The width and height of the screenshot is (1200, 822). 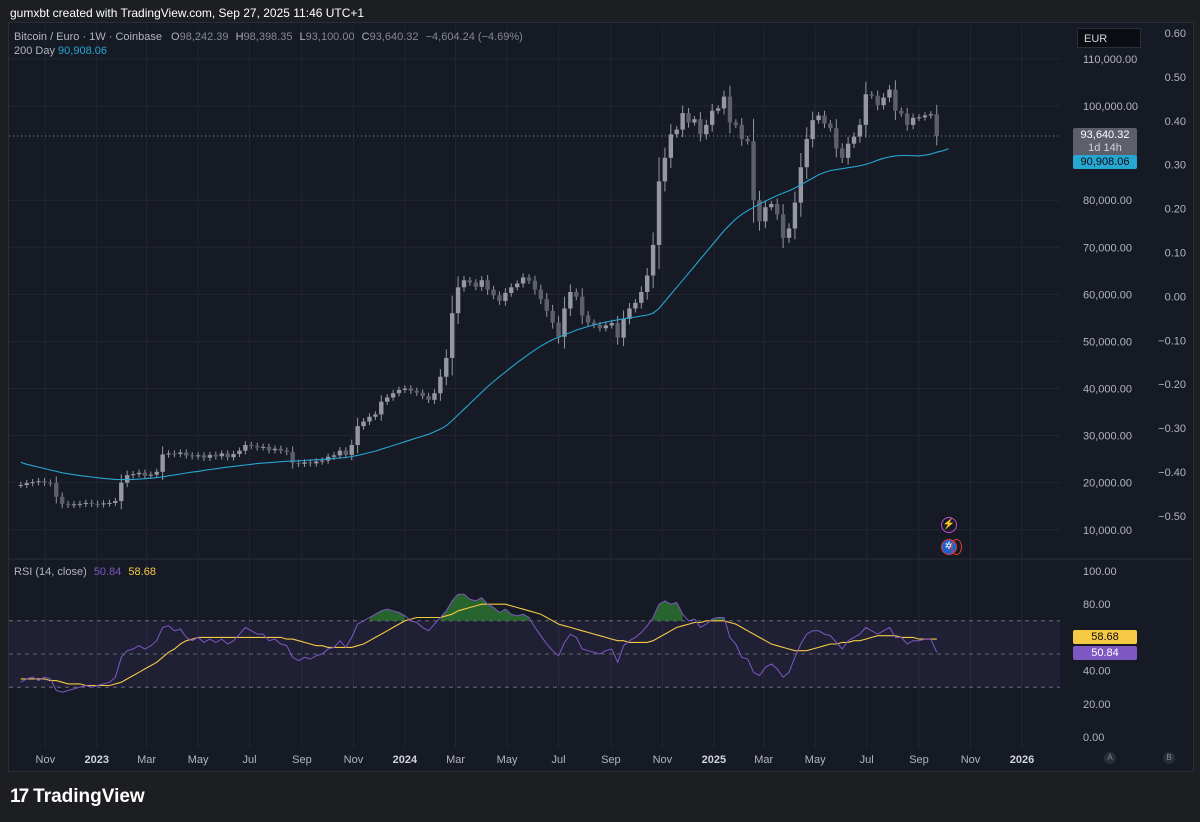 I want to click on tradingview-logo: 17 TradingView, so click(x=77, y=797).